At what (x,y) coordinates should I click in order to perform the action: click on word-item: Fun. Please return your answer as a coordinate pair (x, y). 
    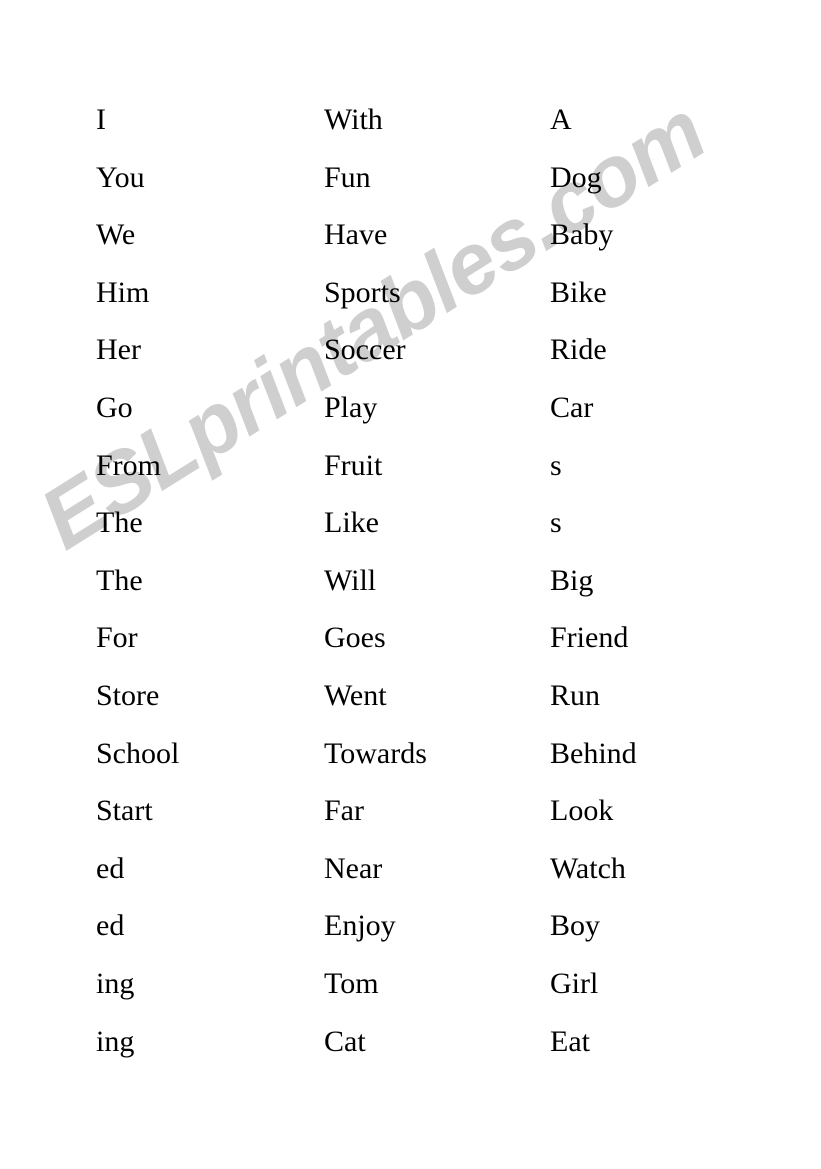
    Looking at the image, I should click on (347, 177).